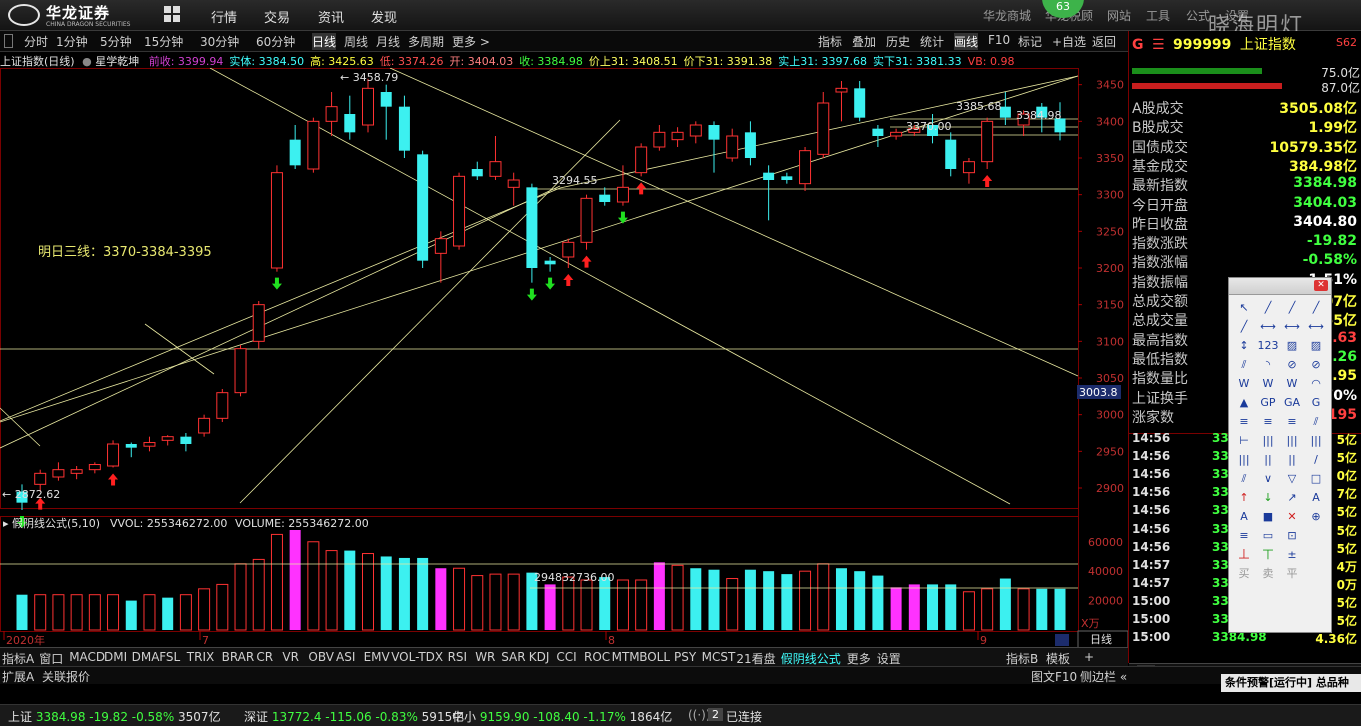 Image resolution: width=1361 pixels, height=726 pixels. What do you see at coordinates (1292, 535) in the screenshot?
I see `draw-tool-icon: ⊡` at bounding box center [1292, 535].